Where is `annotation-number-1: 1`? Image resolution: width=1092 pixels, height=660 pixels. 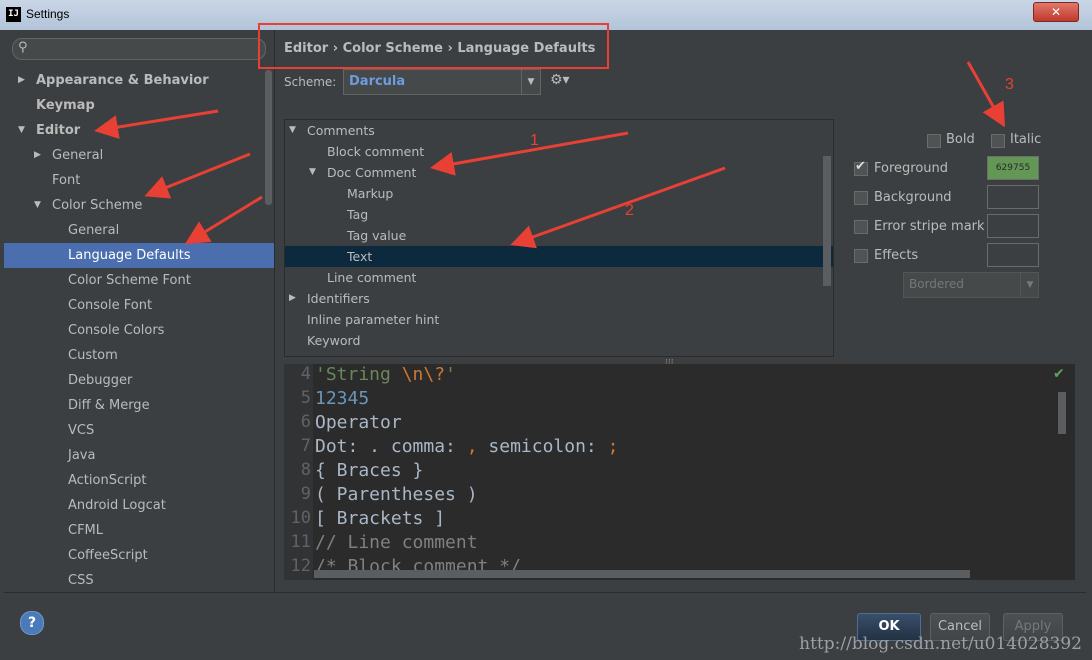 annotation-number-1: 1 is located at coordinates (534, 140).